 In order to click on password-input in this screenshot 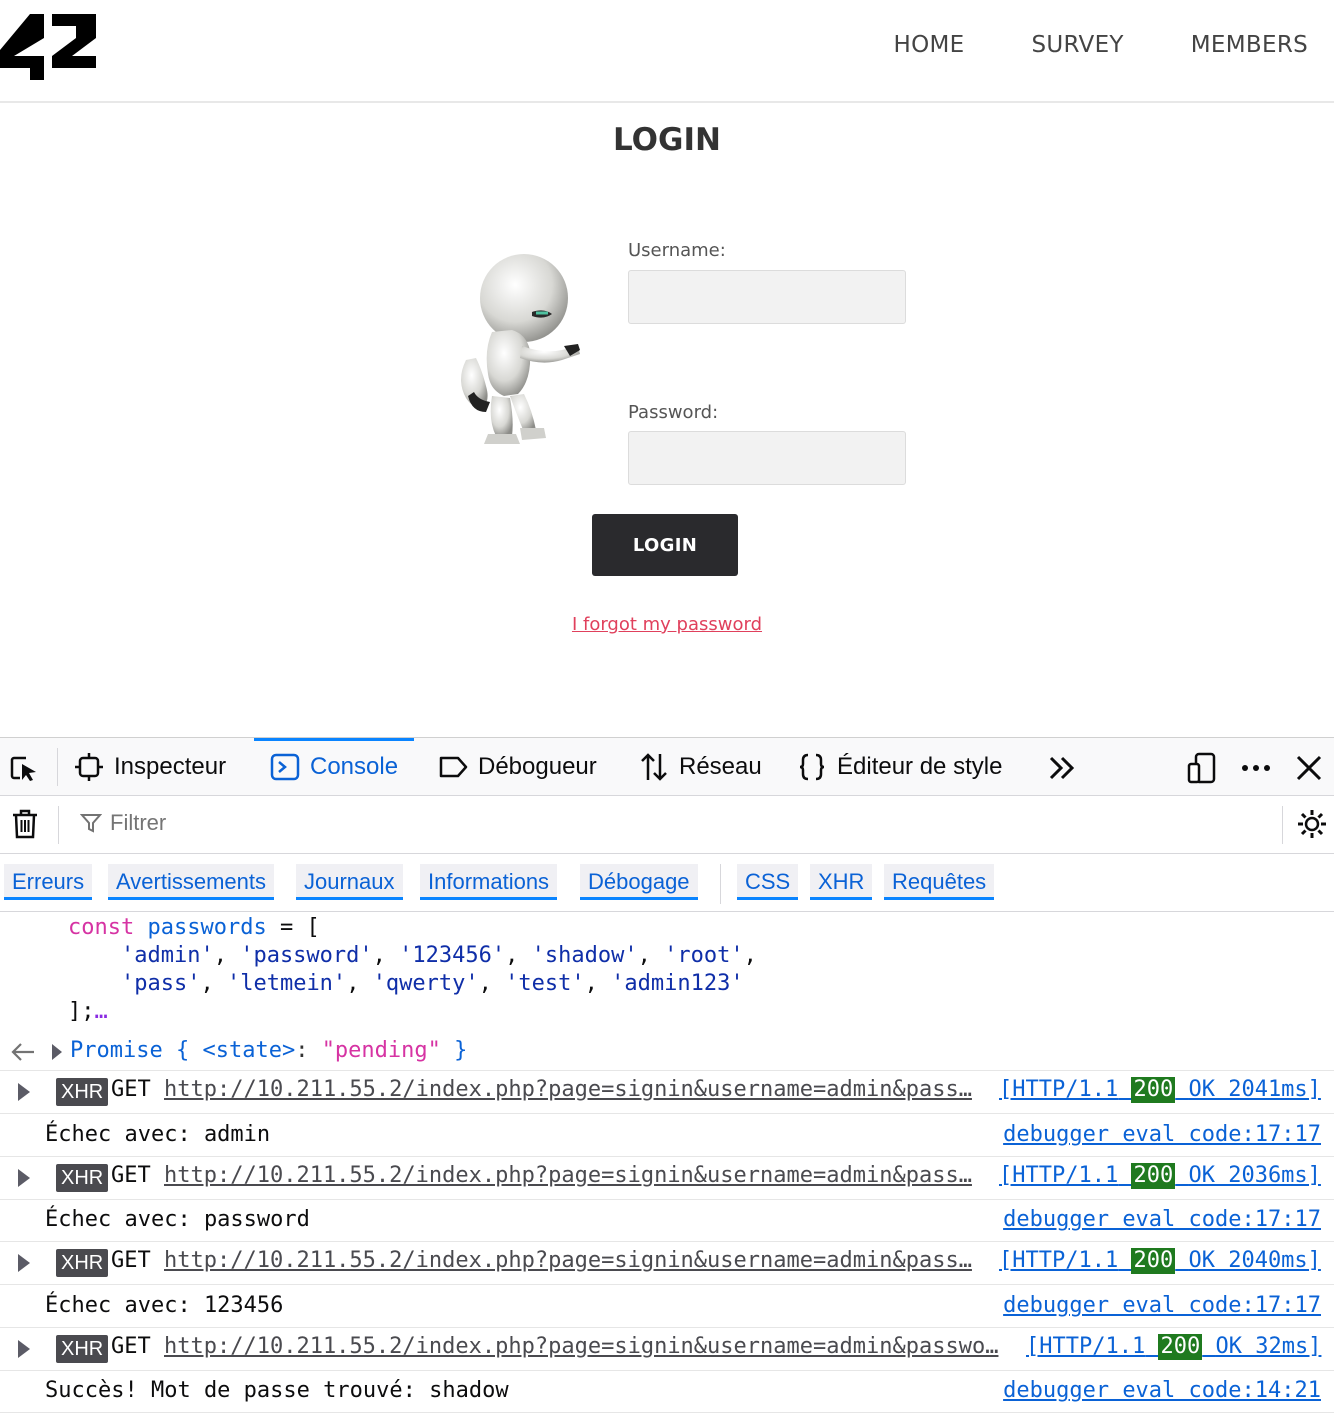, I will do `click(767, 458)`.